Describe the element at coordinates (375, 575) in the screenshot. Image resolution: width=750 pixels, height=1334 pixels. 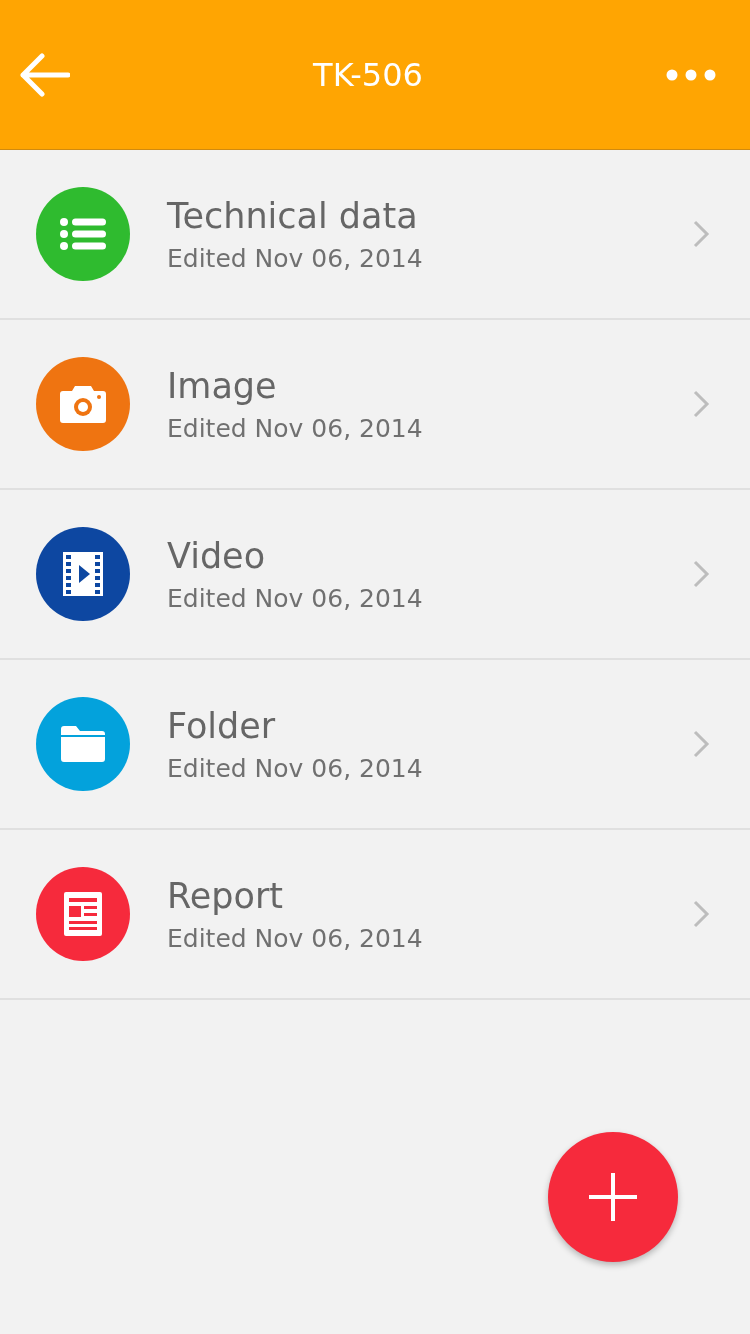
I see `list-item: Video Edited Nov 06, 2014` at that location.